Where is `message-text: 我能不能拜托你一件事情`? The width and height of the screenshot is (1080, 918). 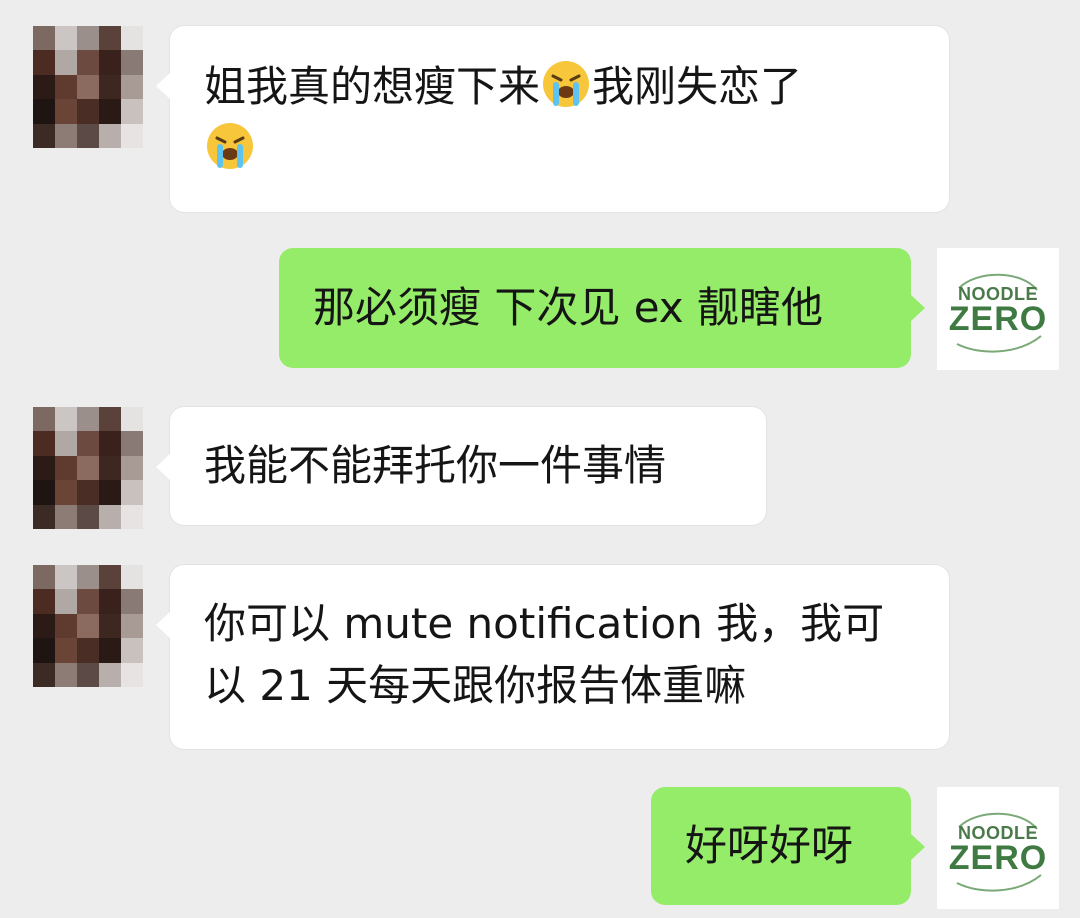 message-text: 我能不能拜托你一件事情 is located at coordinates (435, 465).